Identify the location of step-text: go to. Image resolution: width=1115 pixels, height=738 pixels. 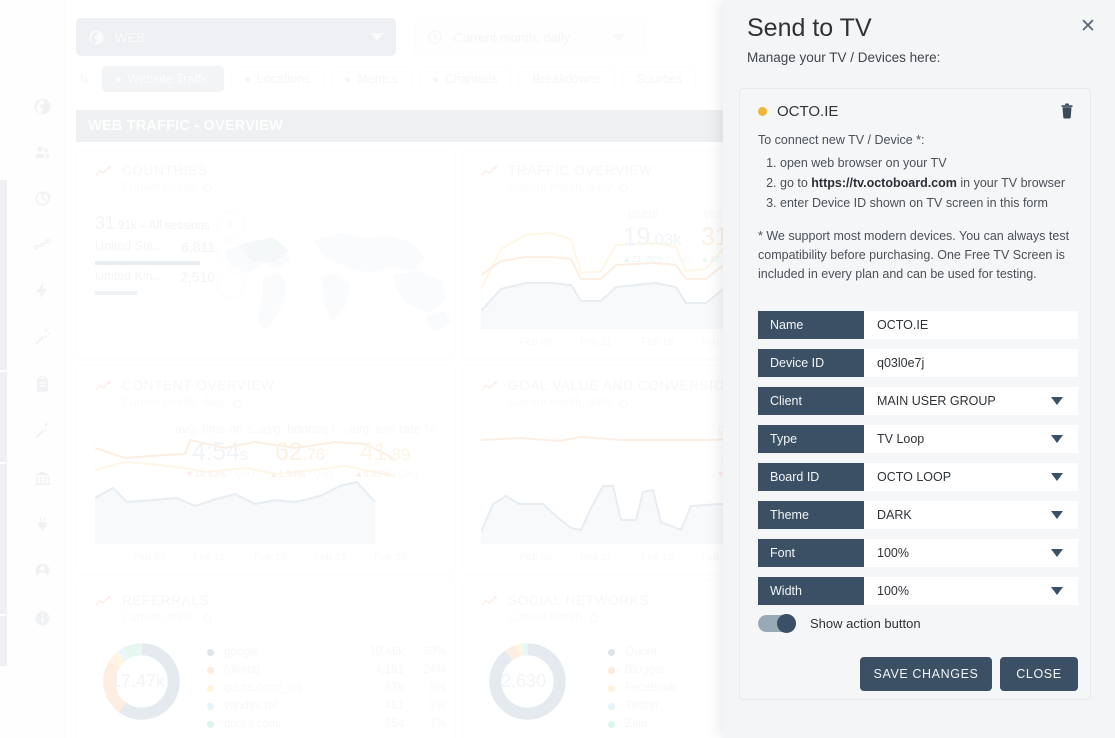
(796, 183).